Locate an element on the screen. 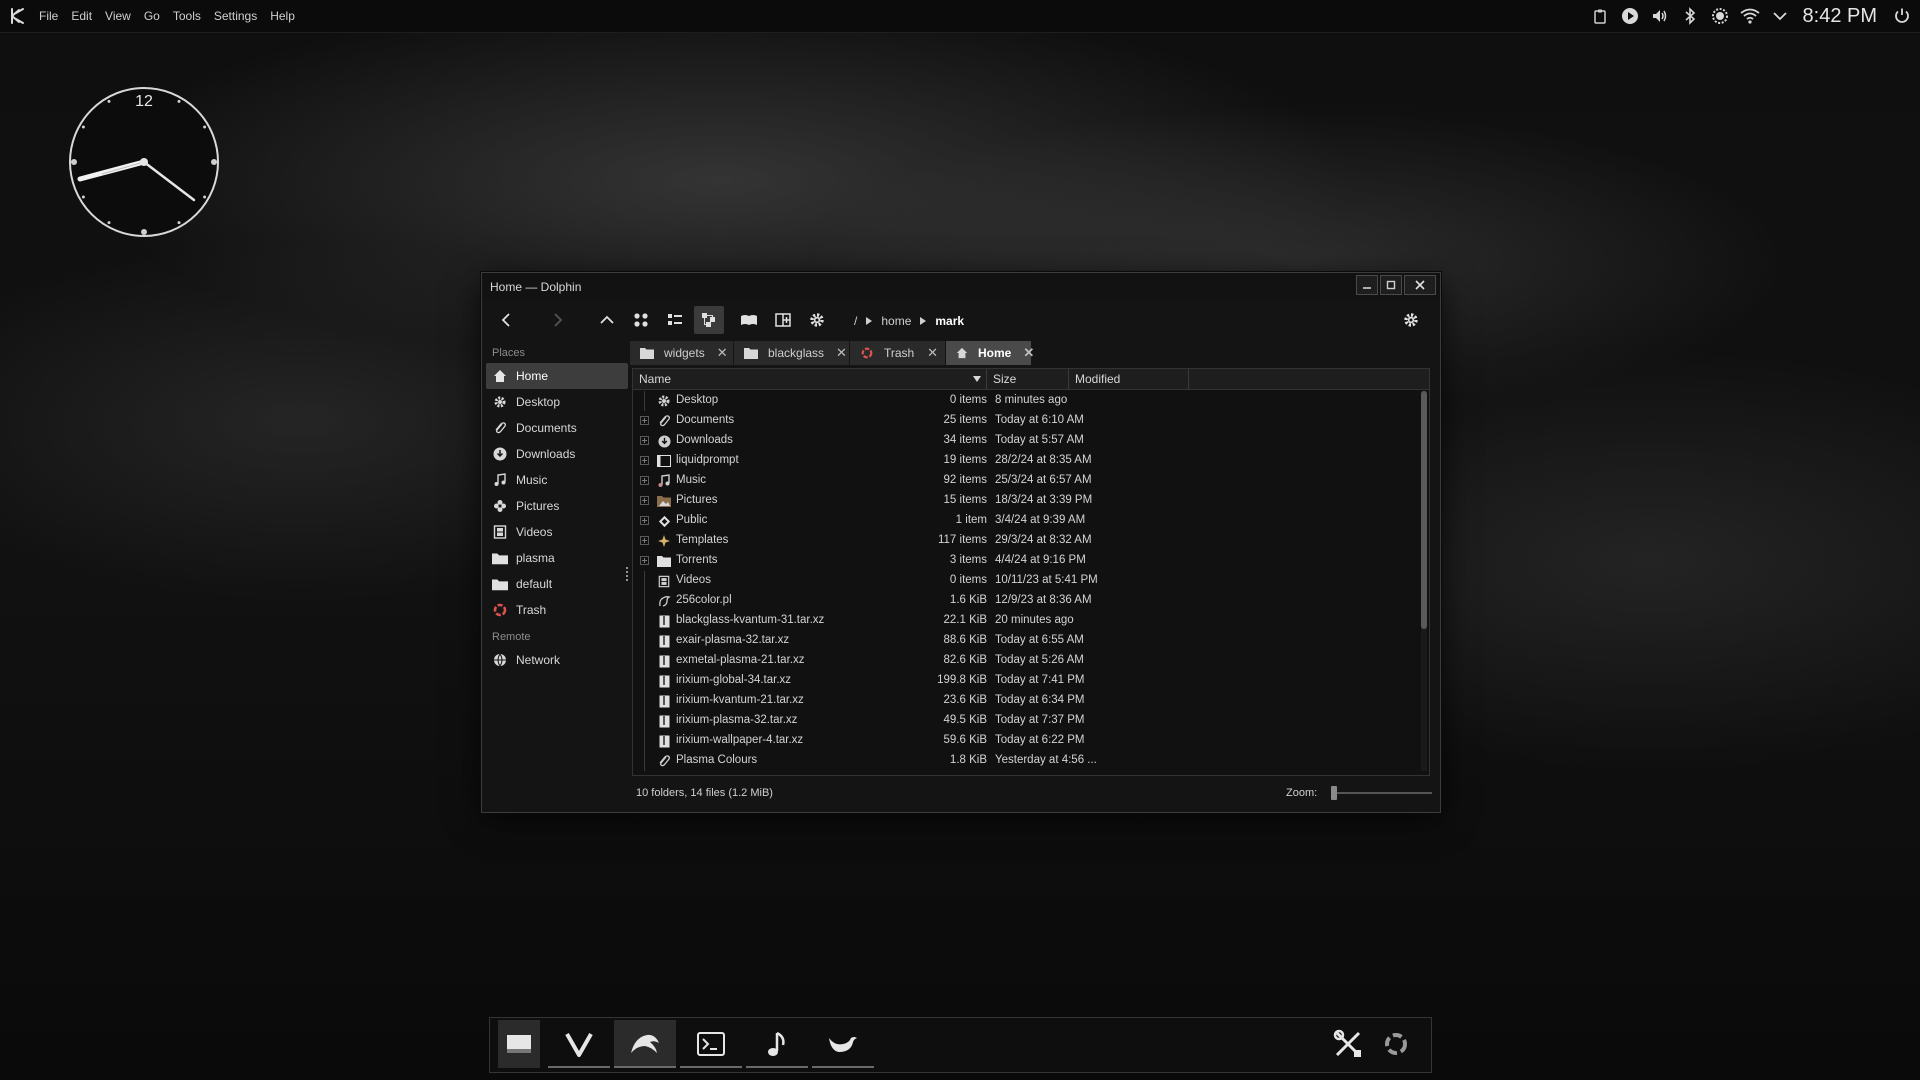 This screenshot has height=1080, width=1920. scrollbar-thumb is located at coordinates (1424, 510).